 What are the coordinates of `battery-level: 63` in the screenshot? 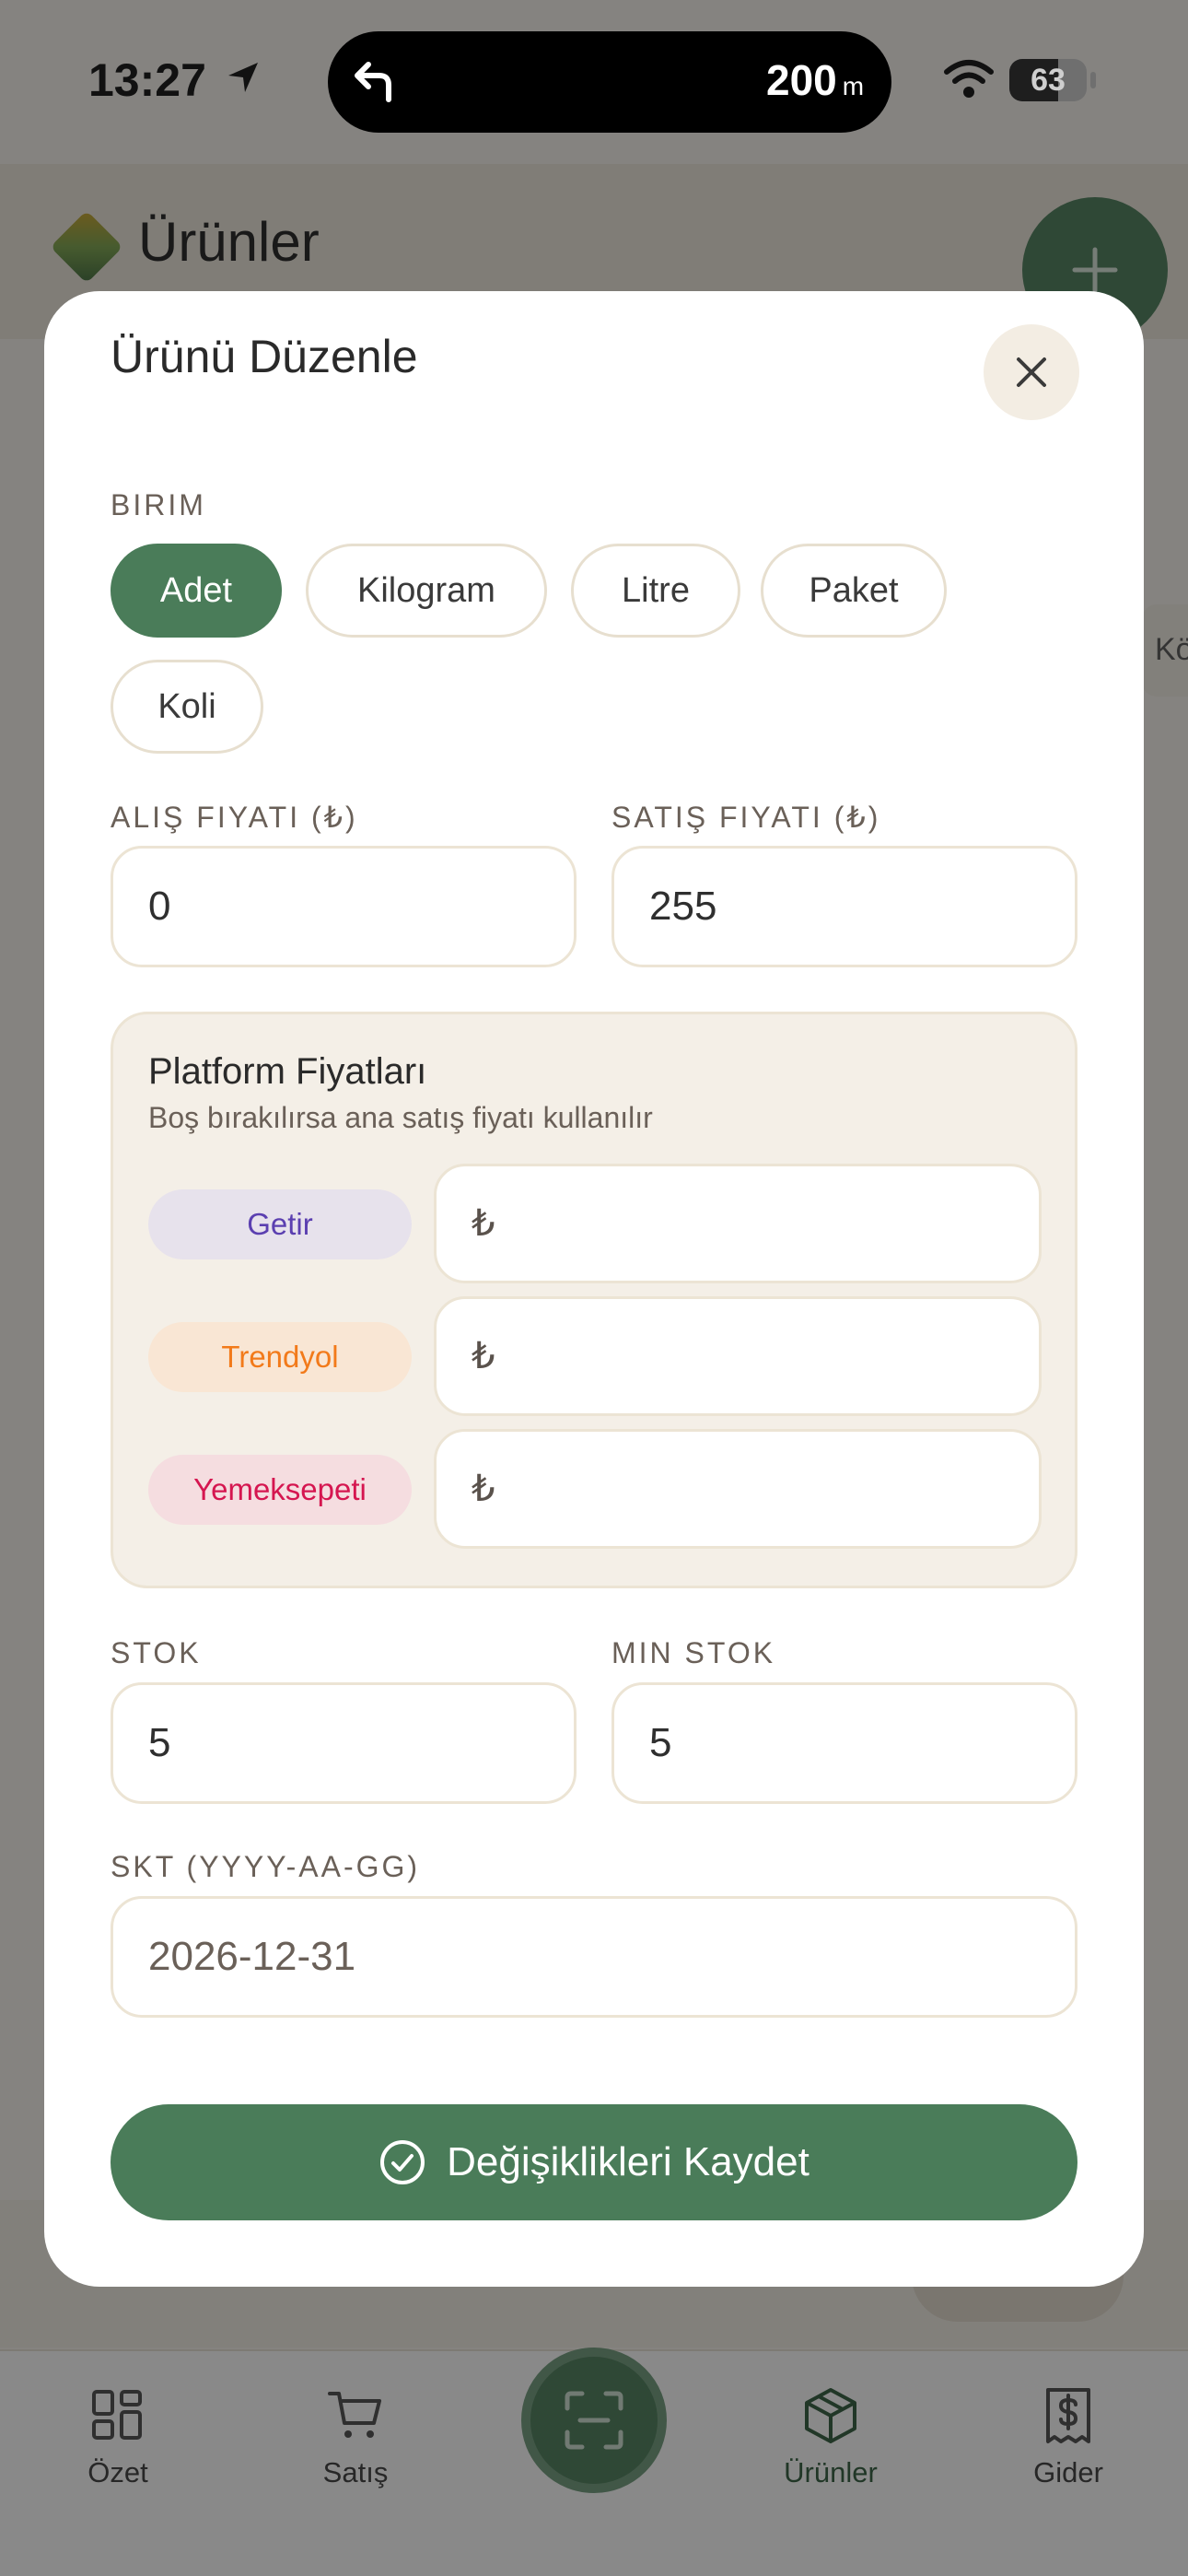 It's located at (1048, 80).